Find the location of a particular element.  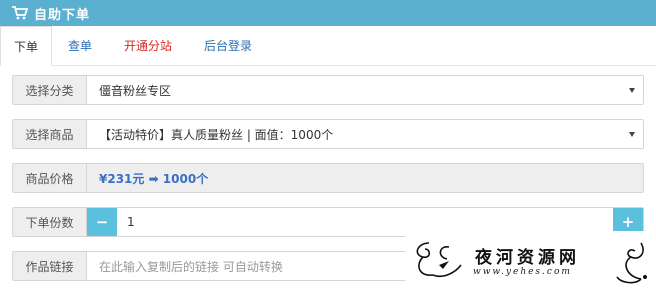

page-title: 自助下单 is located at coordinates (62, 15).